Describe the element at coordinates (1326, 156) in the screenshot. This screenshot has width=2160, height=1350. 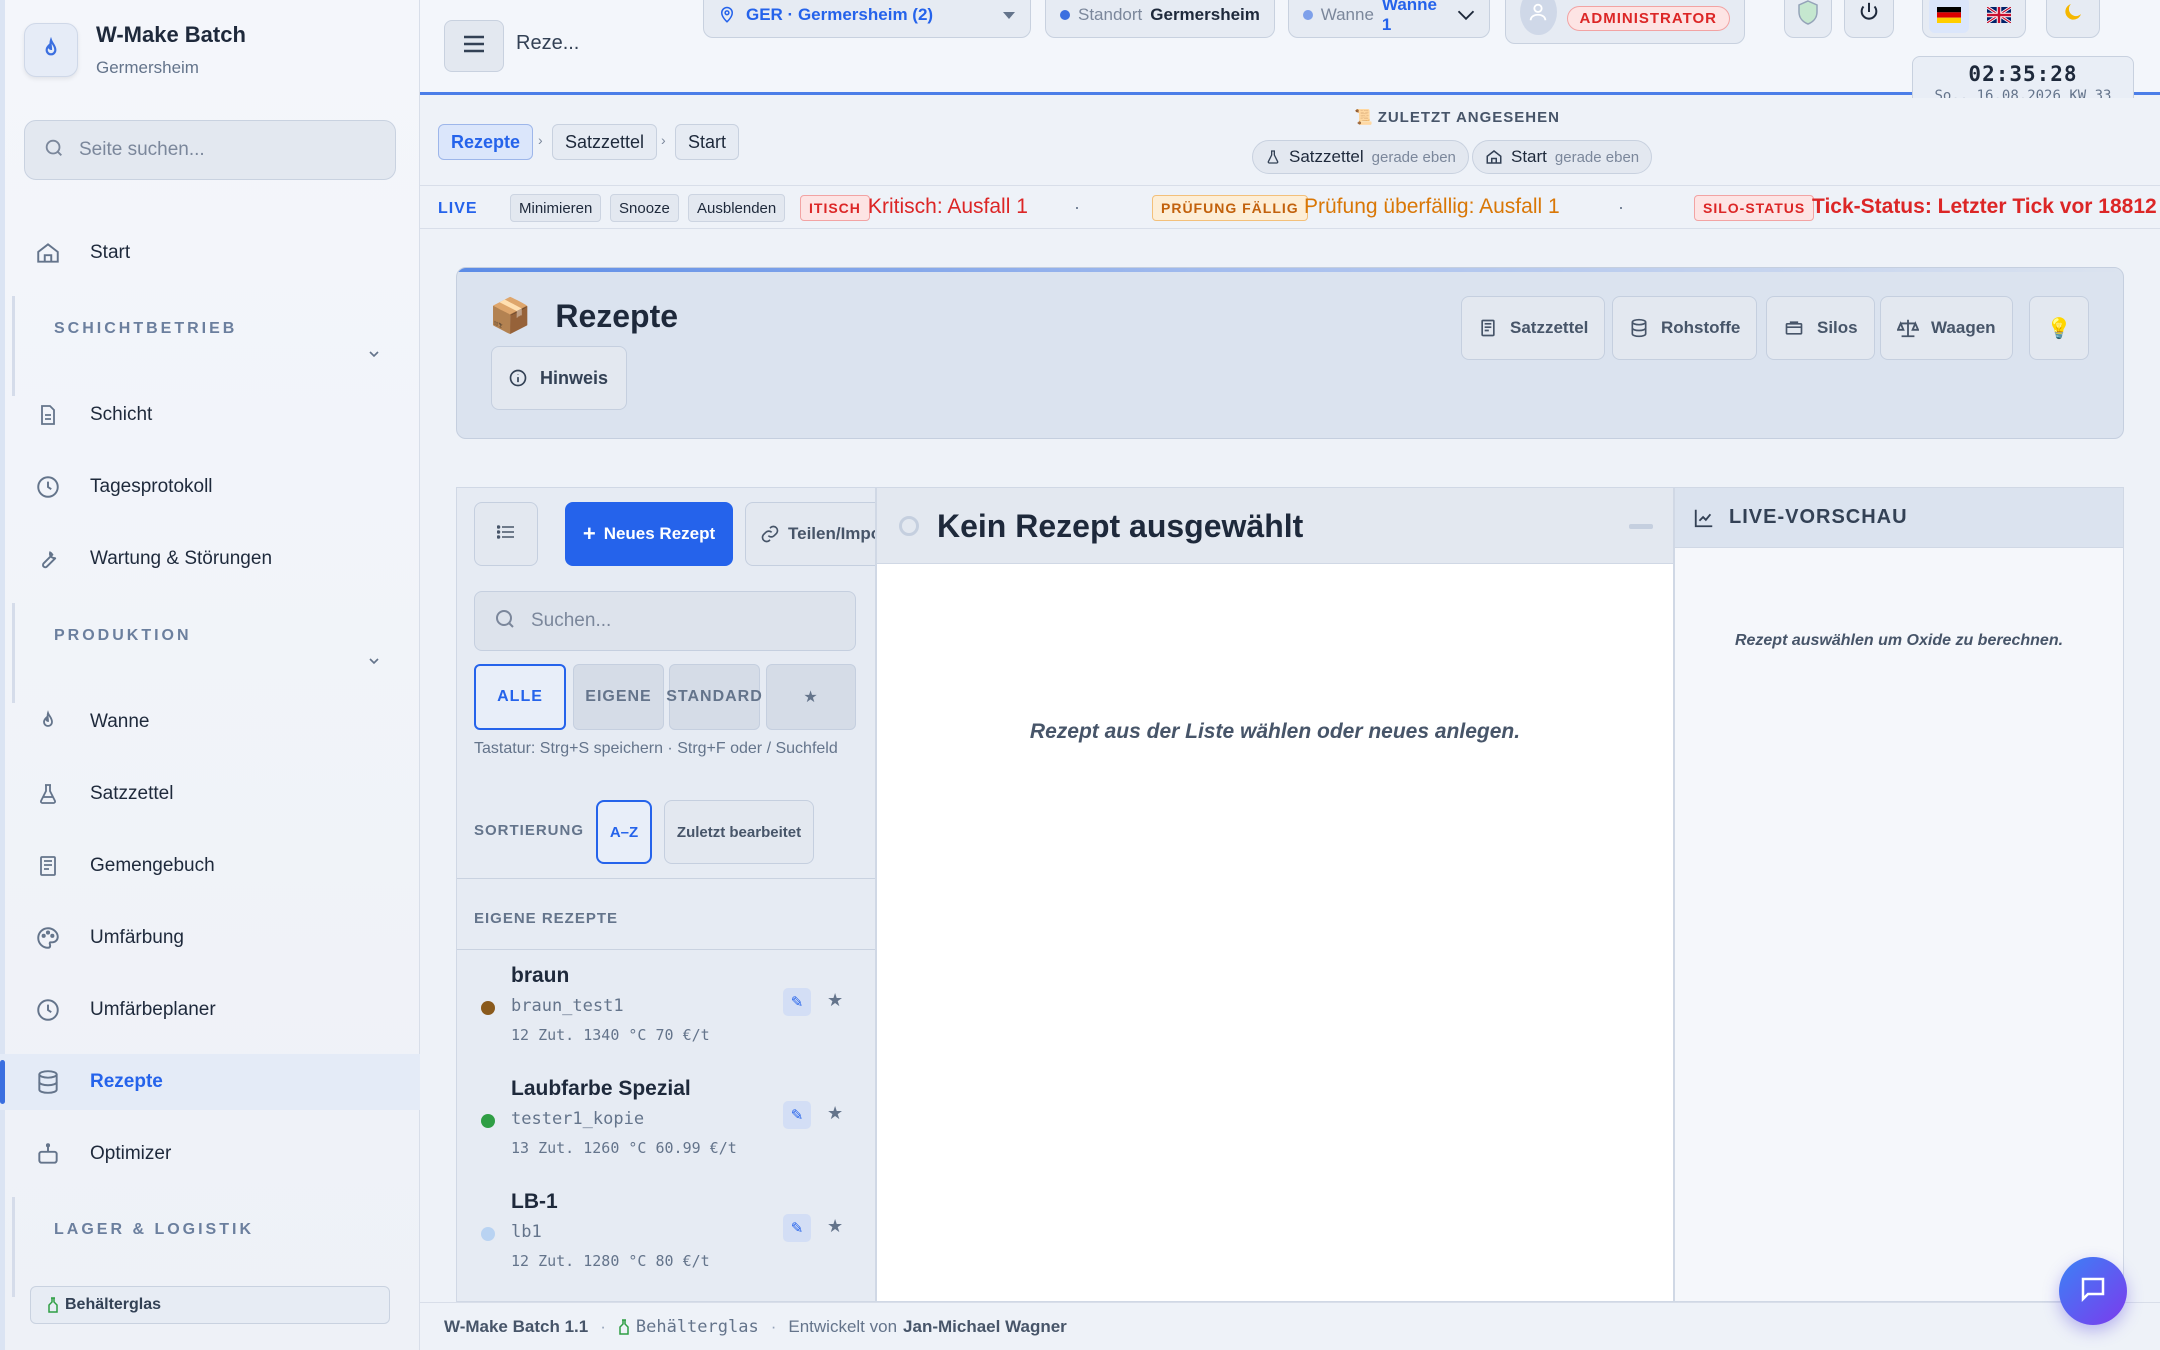
I see `recent-item-label: Satzzettel` at that location.